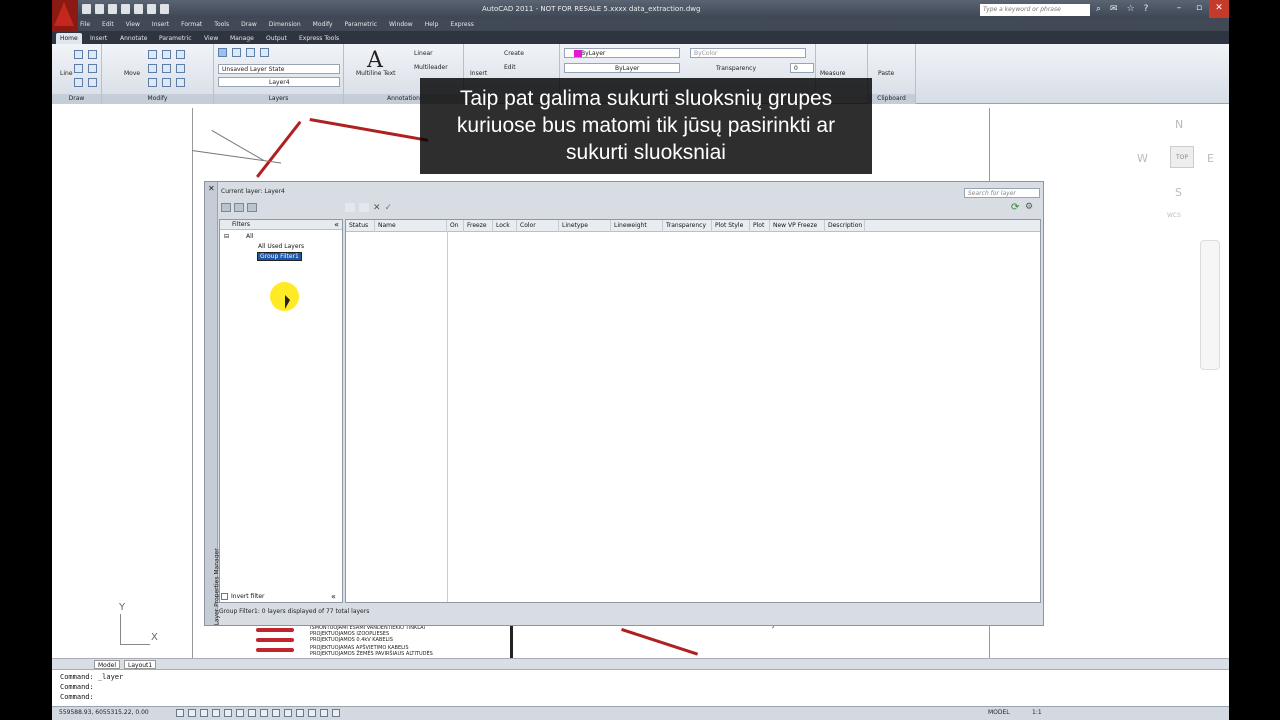 Image resolution: width=1280 pixels, height=720 pixels. I want to click on tab-view: View, so click(211, 38).